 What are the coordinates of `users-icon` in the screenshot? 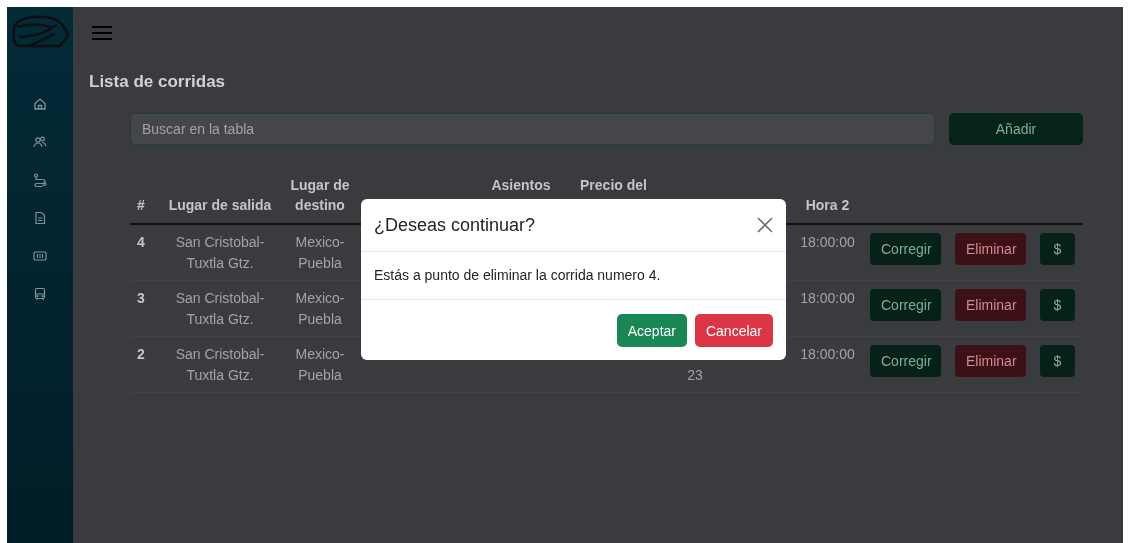 It's located at (40, 142).